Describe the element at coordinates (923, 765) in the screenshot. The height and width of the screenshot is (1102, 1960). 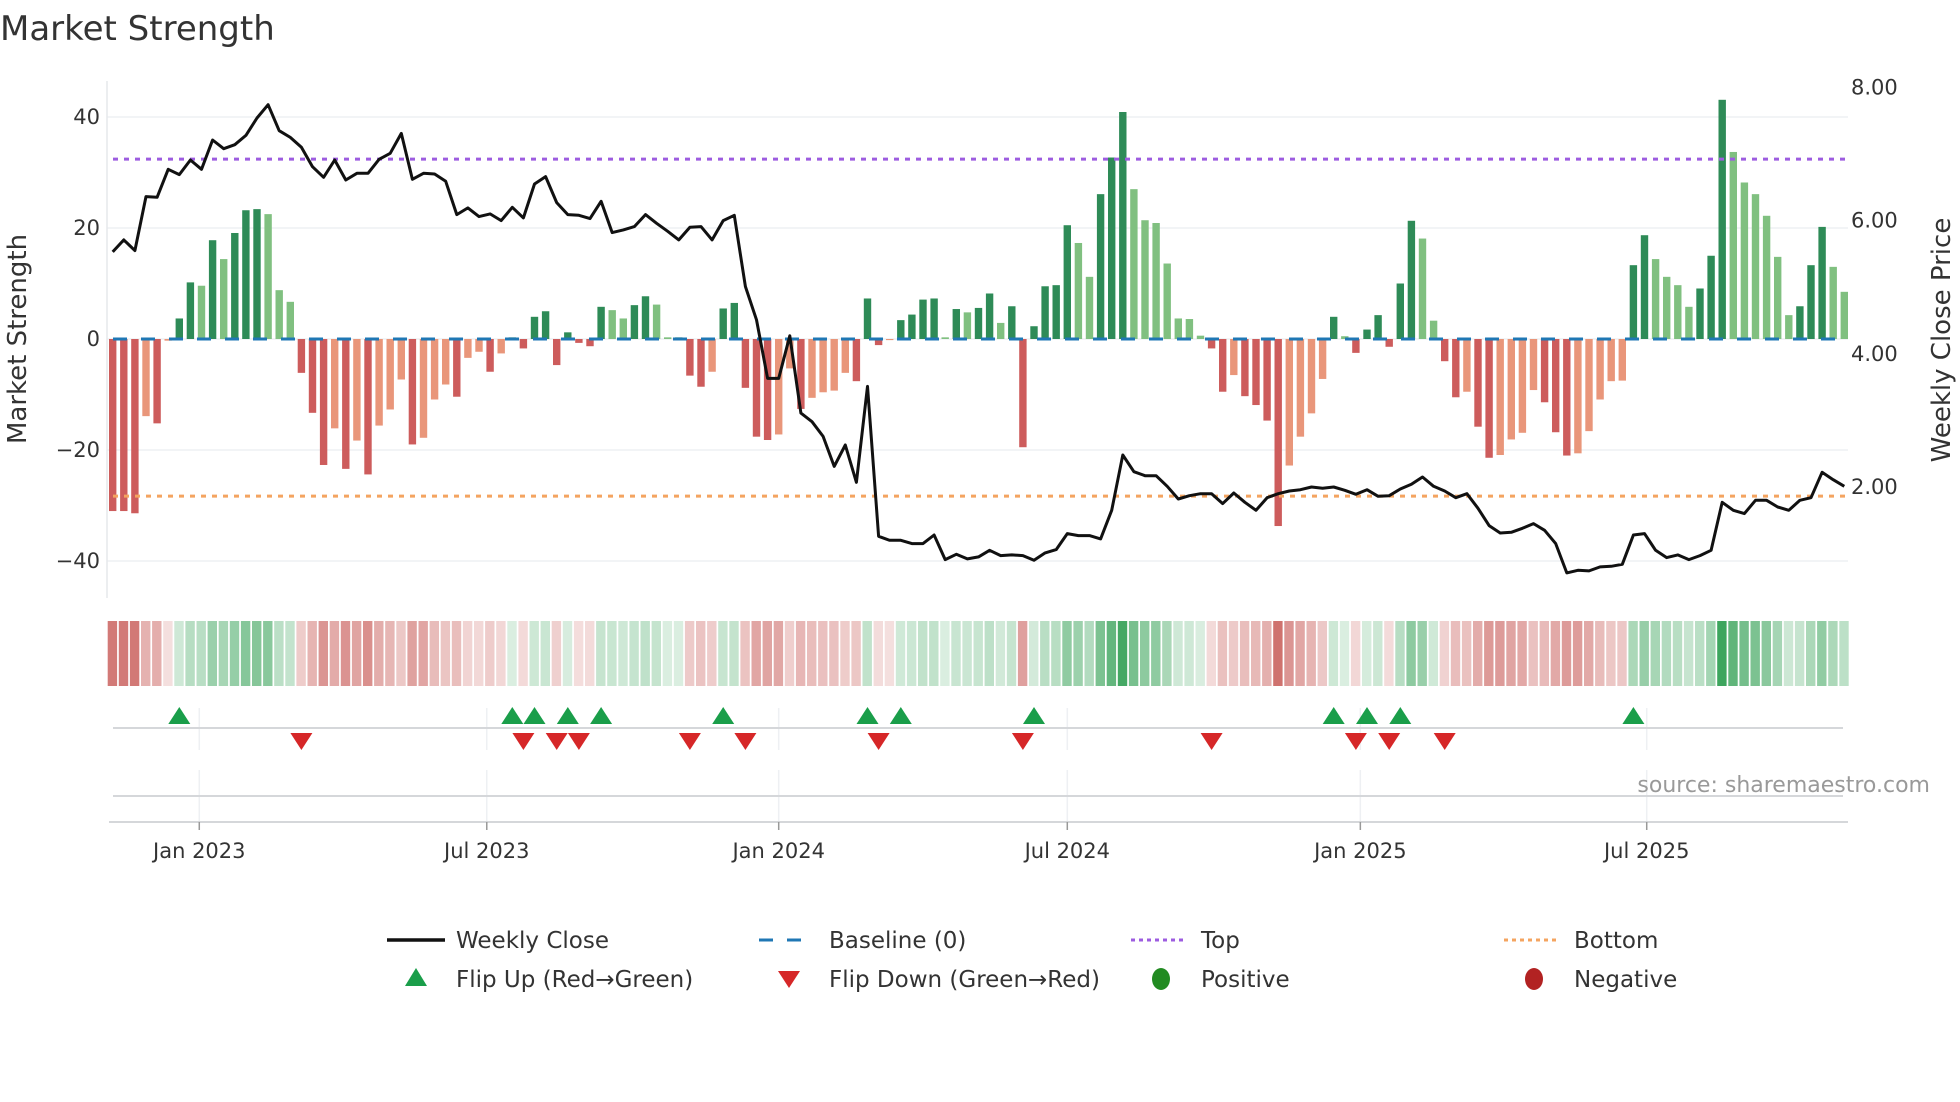
I see `date-gridlines` at that location.